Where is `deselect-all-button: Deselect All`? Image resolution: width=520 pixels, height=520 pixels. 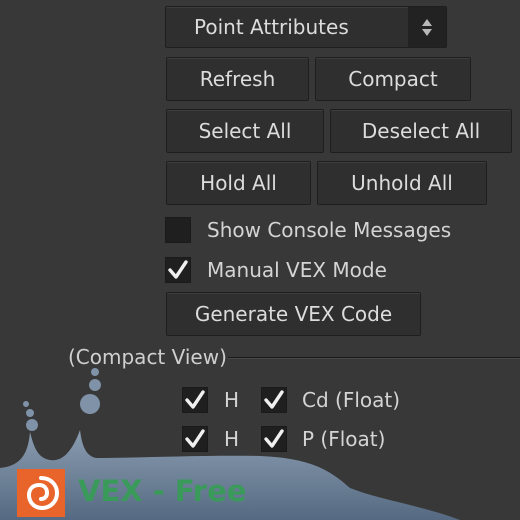 deselect-all-button: Deselect All is located at coordinates (421, 131).